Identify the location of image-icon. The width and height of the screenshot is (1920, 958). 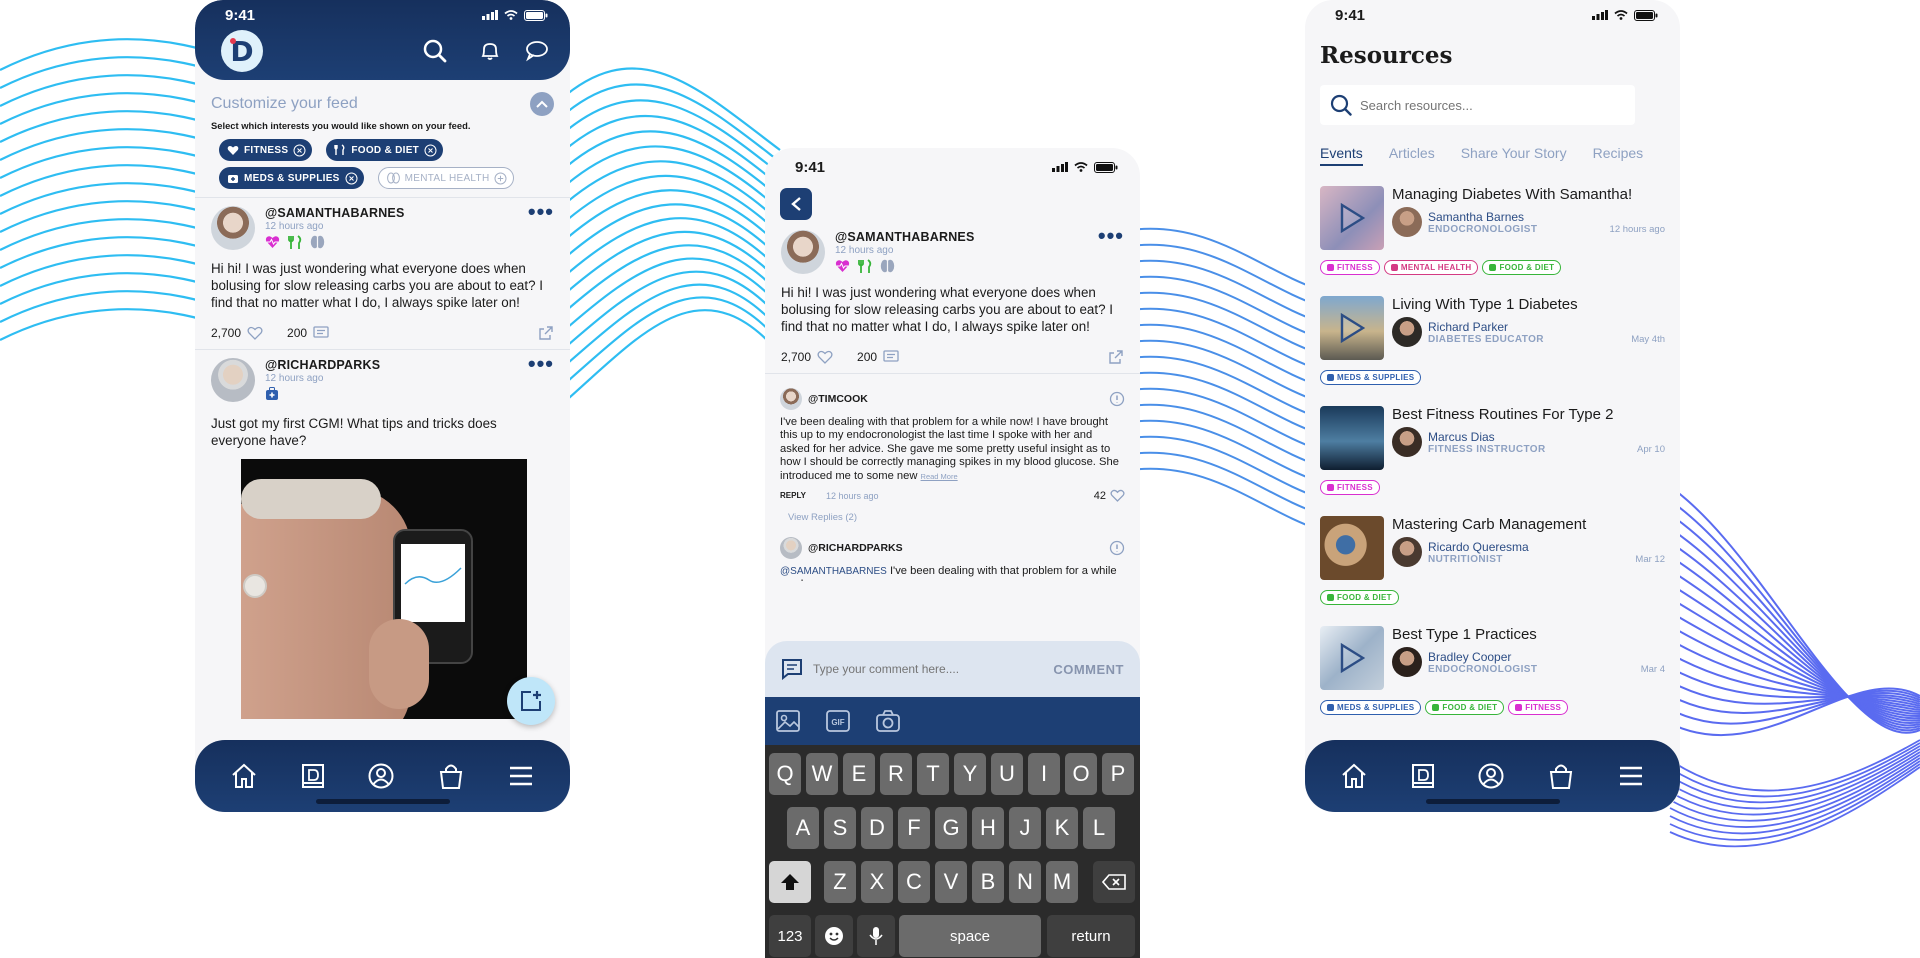
(788, 721).